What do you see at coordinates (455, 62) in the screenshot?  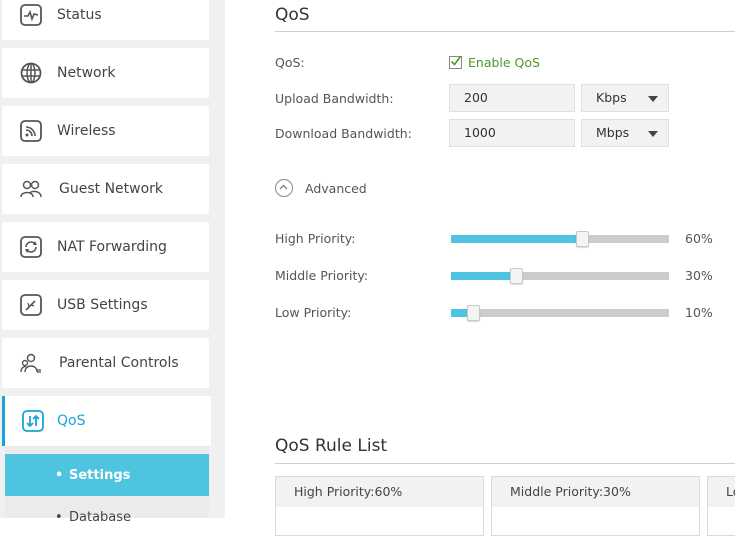 I see `checkbox-checked-icon` at bounding box center [455, 62].